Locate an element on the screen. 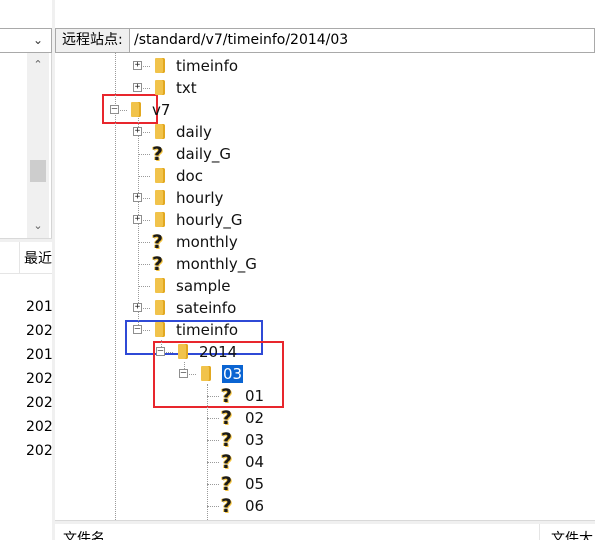 This screenshot has height=540, width=595. local-list-header: 最近 is located at coordinates (26, 258).